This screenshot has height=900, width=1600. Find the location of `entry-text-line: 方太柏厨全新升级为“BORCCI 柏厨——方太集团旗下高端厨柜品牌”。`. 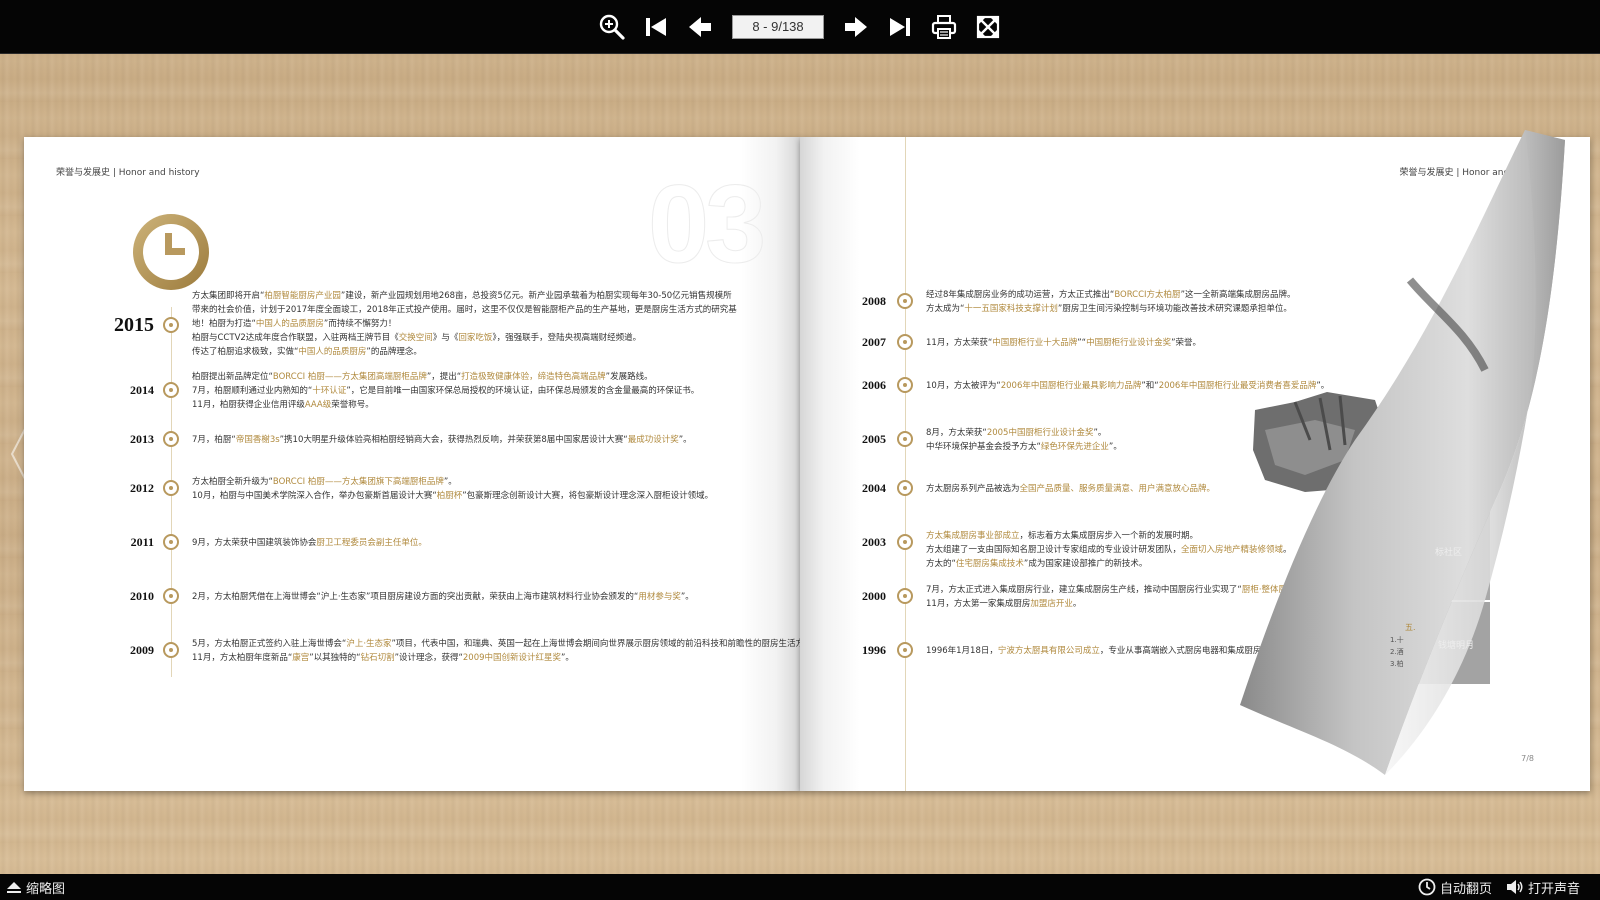

entry-text-line: 方太柏厨全新升级为“BORCCI 柏厨——方太集团旗下高端厨柜品牌”。 is located at coordinates (324, 482).